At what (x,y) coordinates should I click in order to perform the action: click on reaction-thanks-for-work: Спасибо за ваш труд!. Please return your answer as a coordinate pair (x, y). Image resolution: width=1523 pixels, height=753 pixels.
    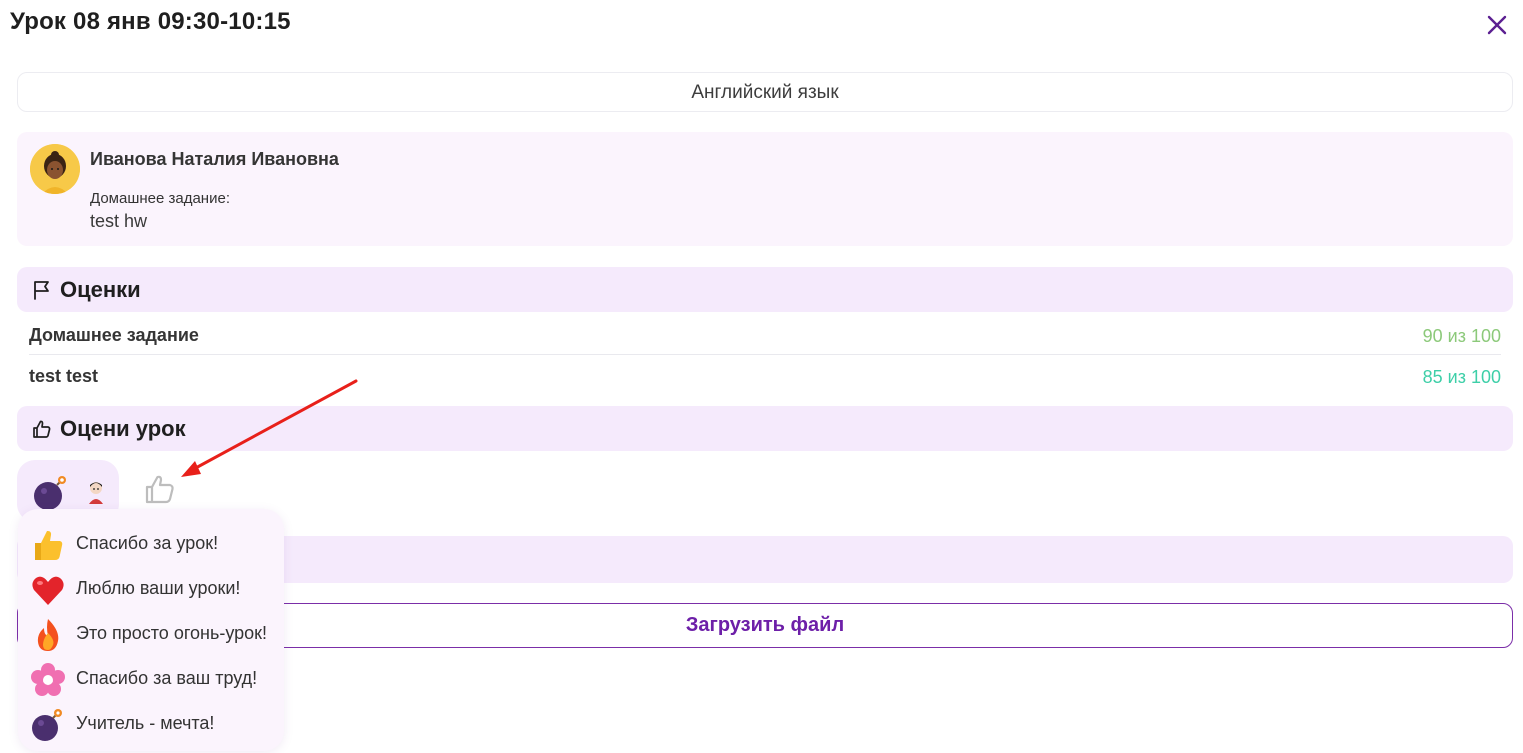
    Looking at the image, I should click on (155, 678).